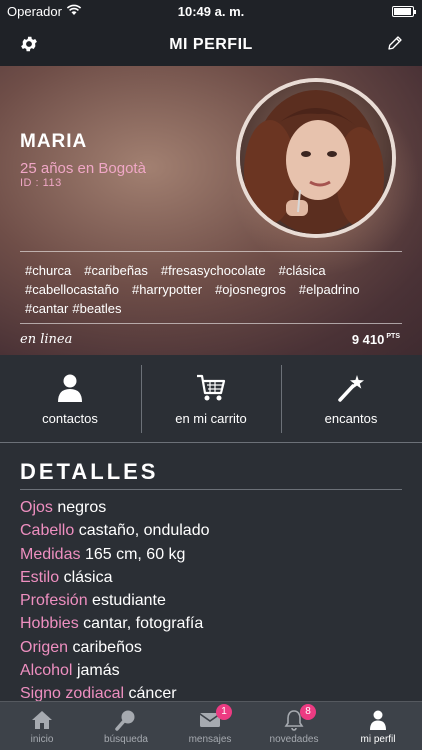 The image size is (422, 750). I want to click on news-badge: 8, so click(308, 712).